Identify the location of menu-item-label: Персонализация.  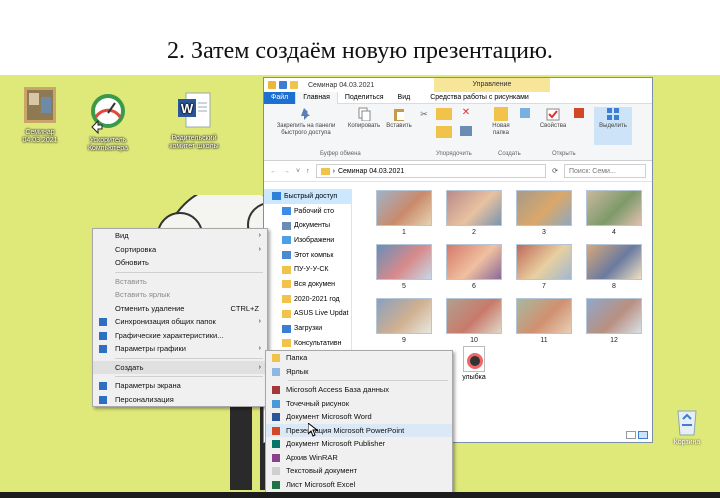
(144, 399).